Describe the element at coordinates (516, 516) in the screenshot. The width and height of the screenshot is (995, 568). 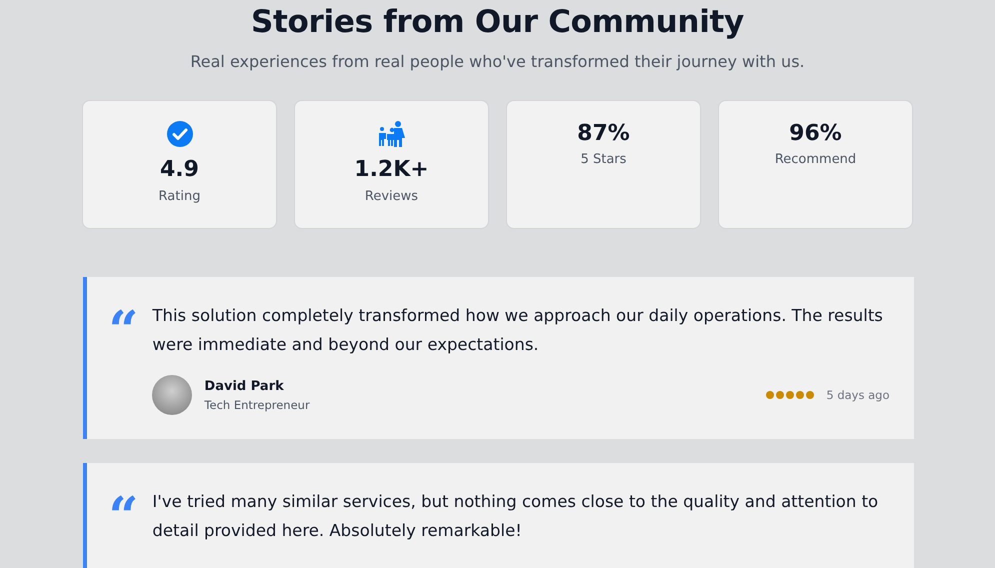
I see `testimonial-text: I've tried many similar services, but nothing comes close to the quality and attention to detail provided here. Absolutely remarkable!` at that location.